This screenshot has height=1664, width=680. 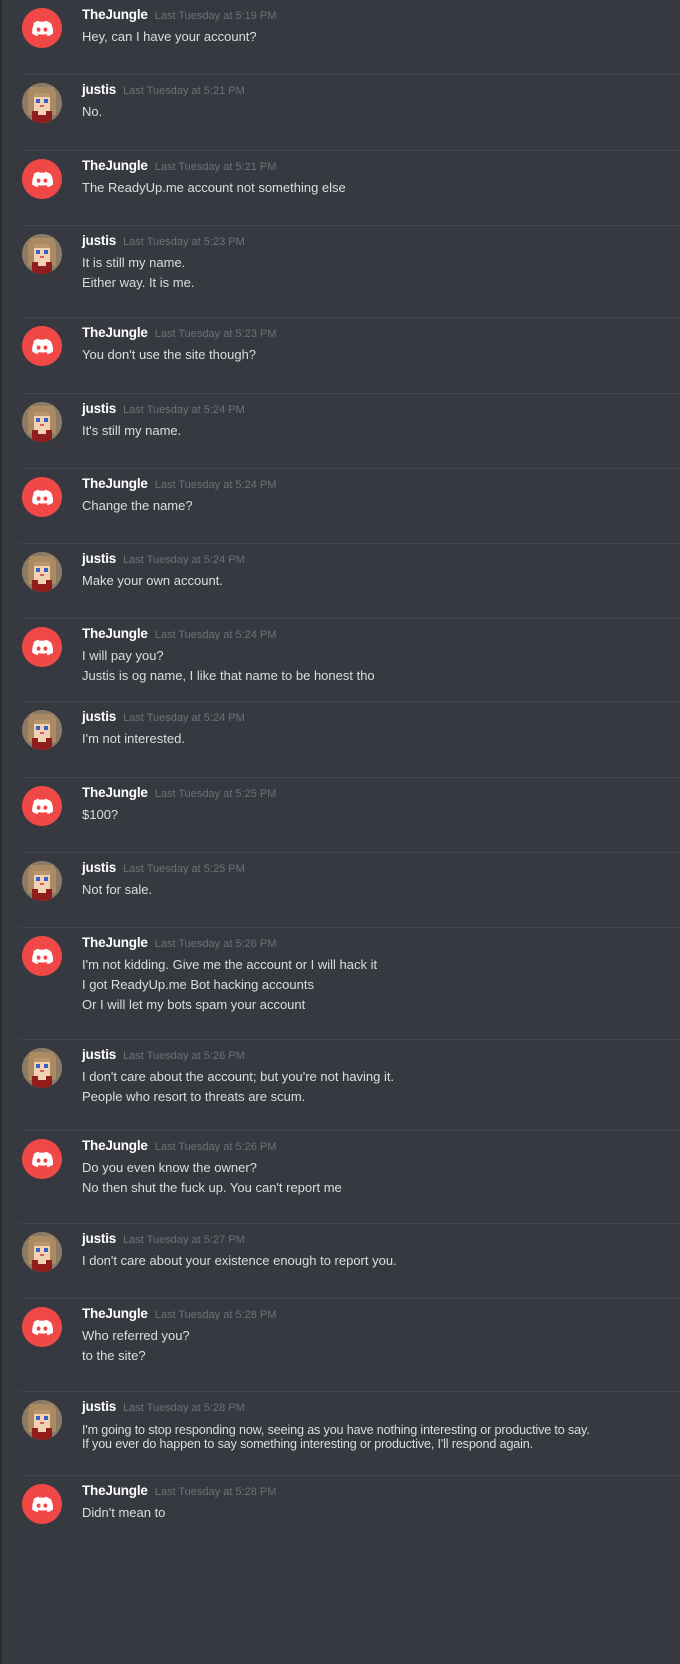 I want to click on timestamp: Last Tuesday at 5:19 PM, so click(x=215, y=16).